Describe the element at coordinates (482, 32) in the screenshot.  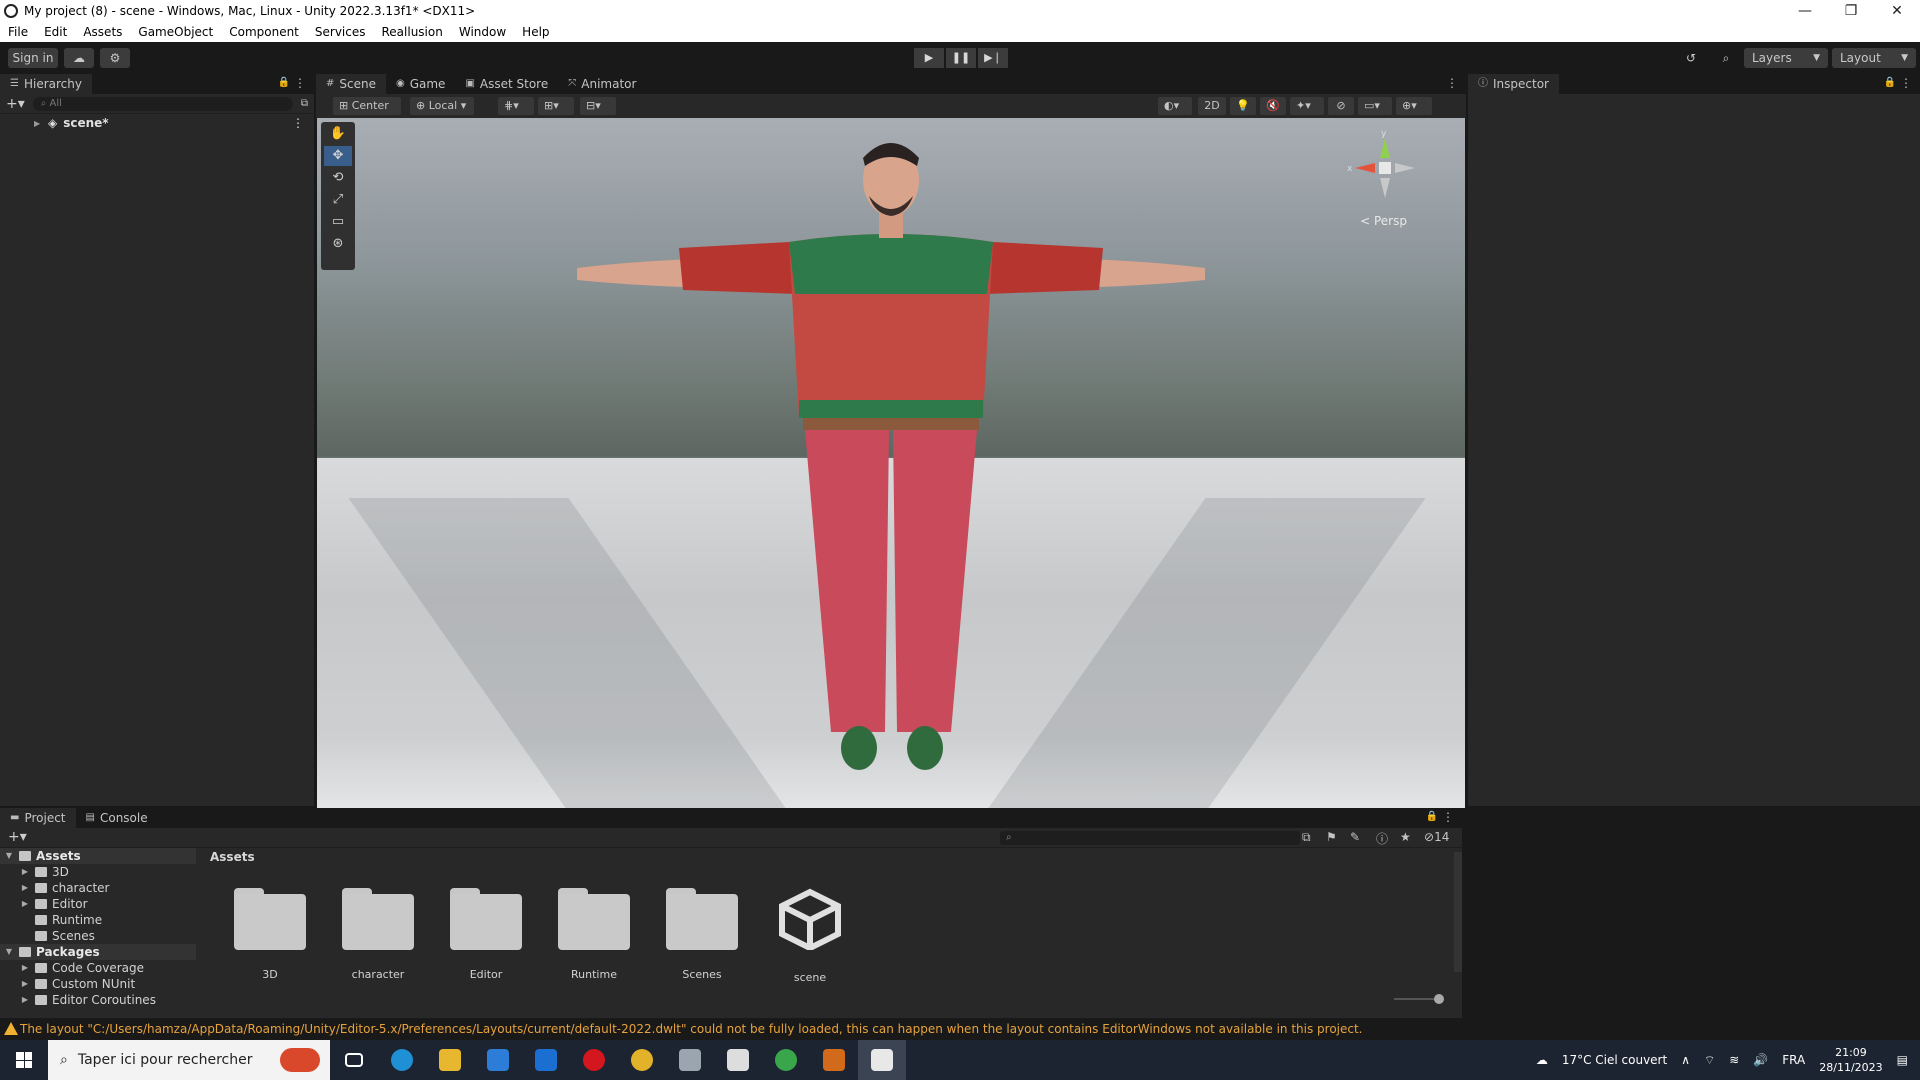
I see `menu-window: Window` at that location.